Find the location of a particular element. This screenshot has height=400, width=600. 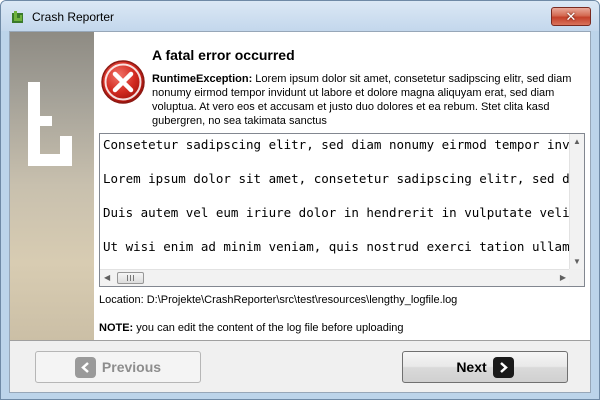

arrow-right-icon is located at coordinates (503, 367).